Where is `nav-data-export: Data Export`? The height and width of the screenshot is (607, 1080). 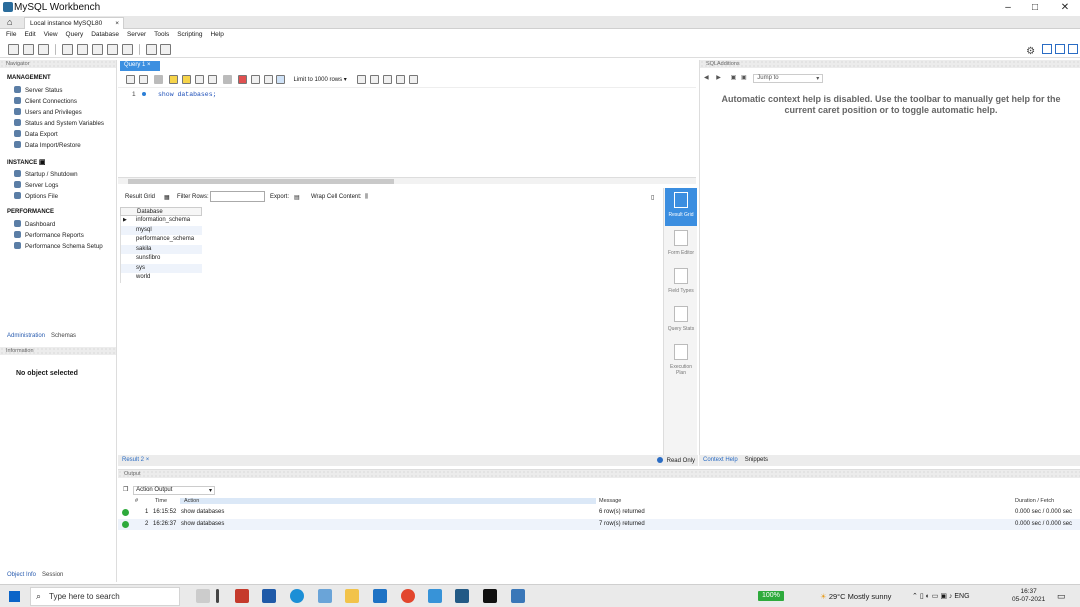
nav-data-export: Data Export is located at coordinates (36, 134).